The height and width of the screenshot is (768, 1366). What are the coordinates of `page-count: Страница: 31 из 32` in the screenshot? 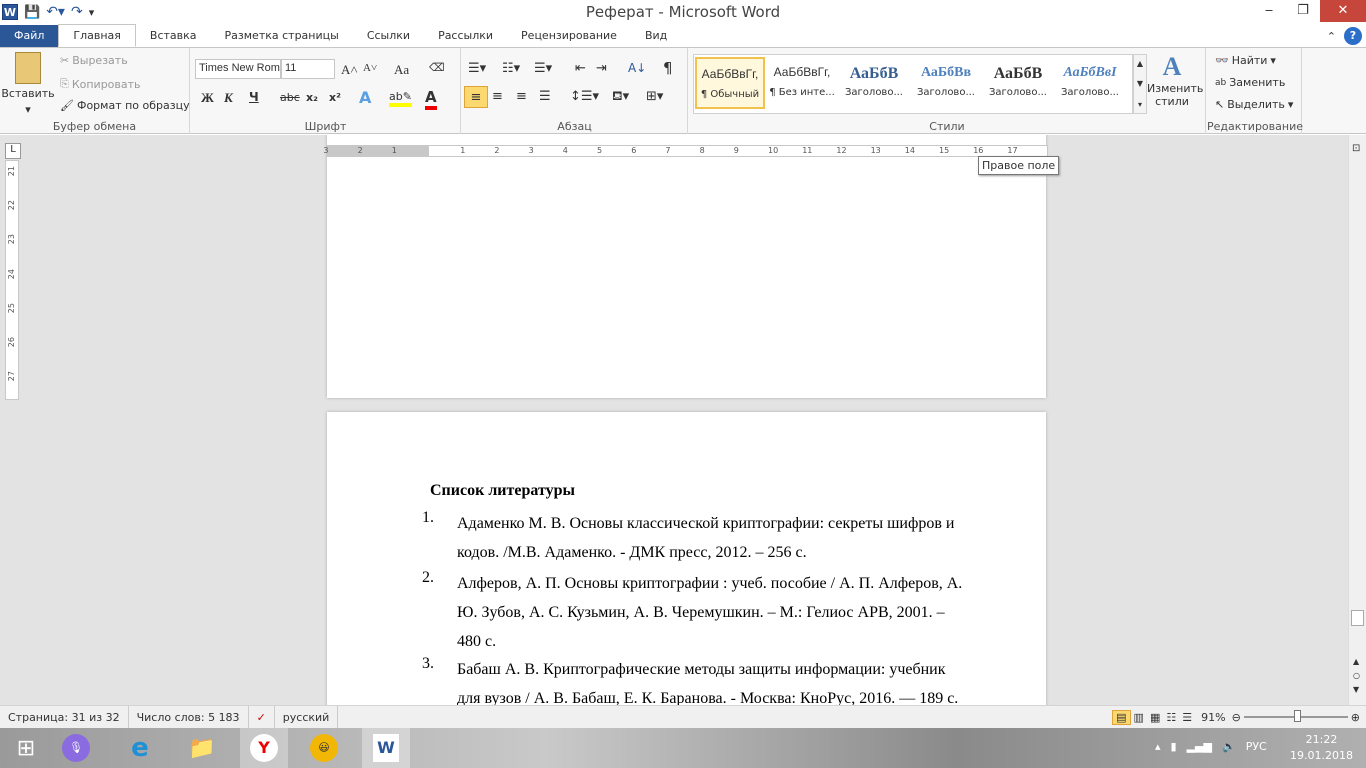 It's located at (64, 717).